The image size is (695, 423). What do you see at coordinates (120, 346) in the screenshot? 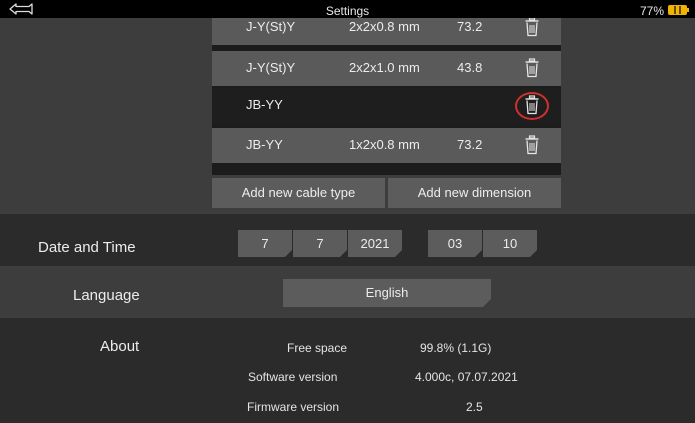
I see `about-label: About` at bounding box center [120, 346].